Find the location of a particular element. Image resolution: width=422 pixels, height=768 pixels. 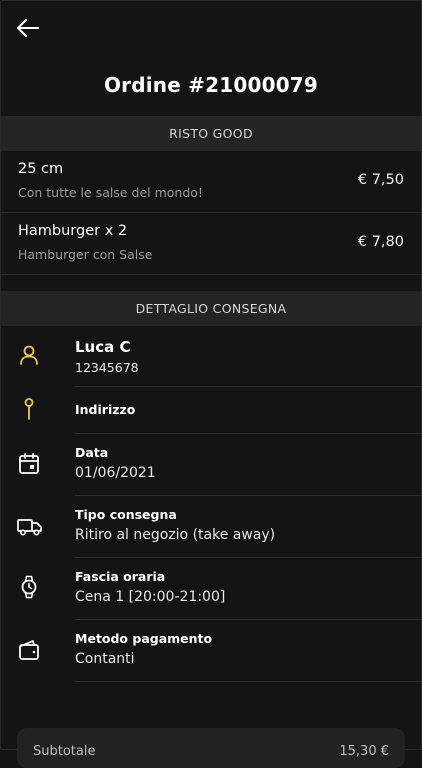

restaurant-section-header: RISTO GOOD is located at coordinates (211, 133).